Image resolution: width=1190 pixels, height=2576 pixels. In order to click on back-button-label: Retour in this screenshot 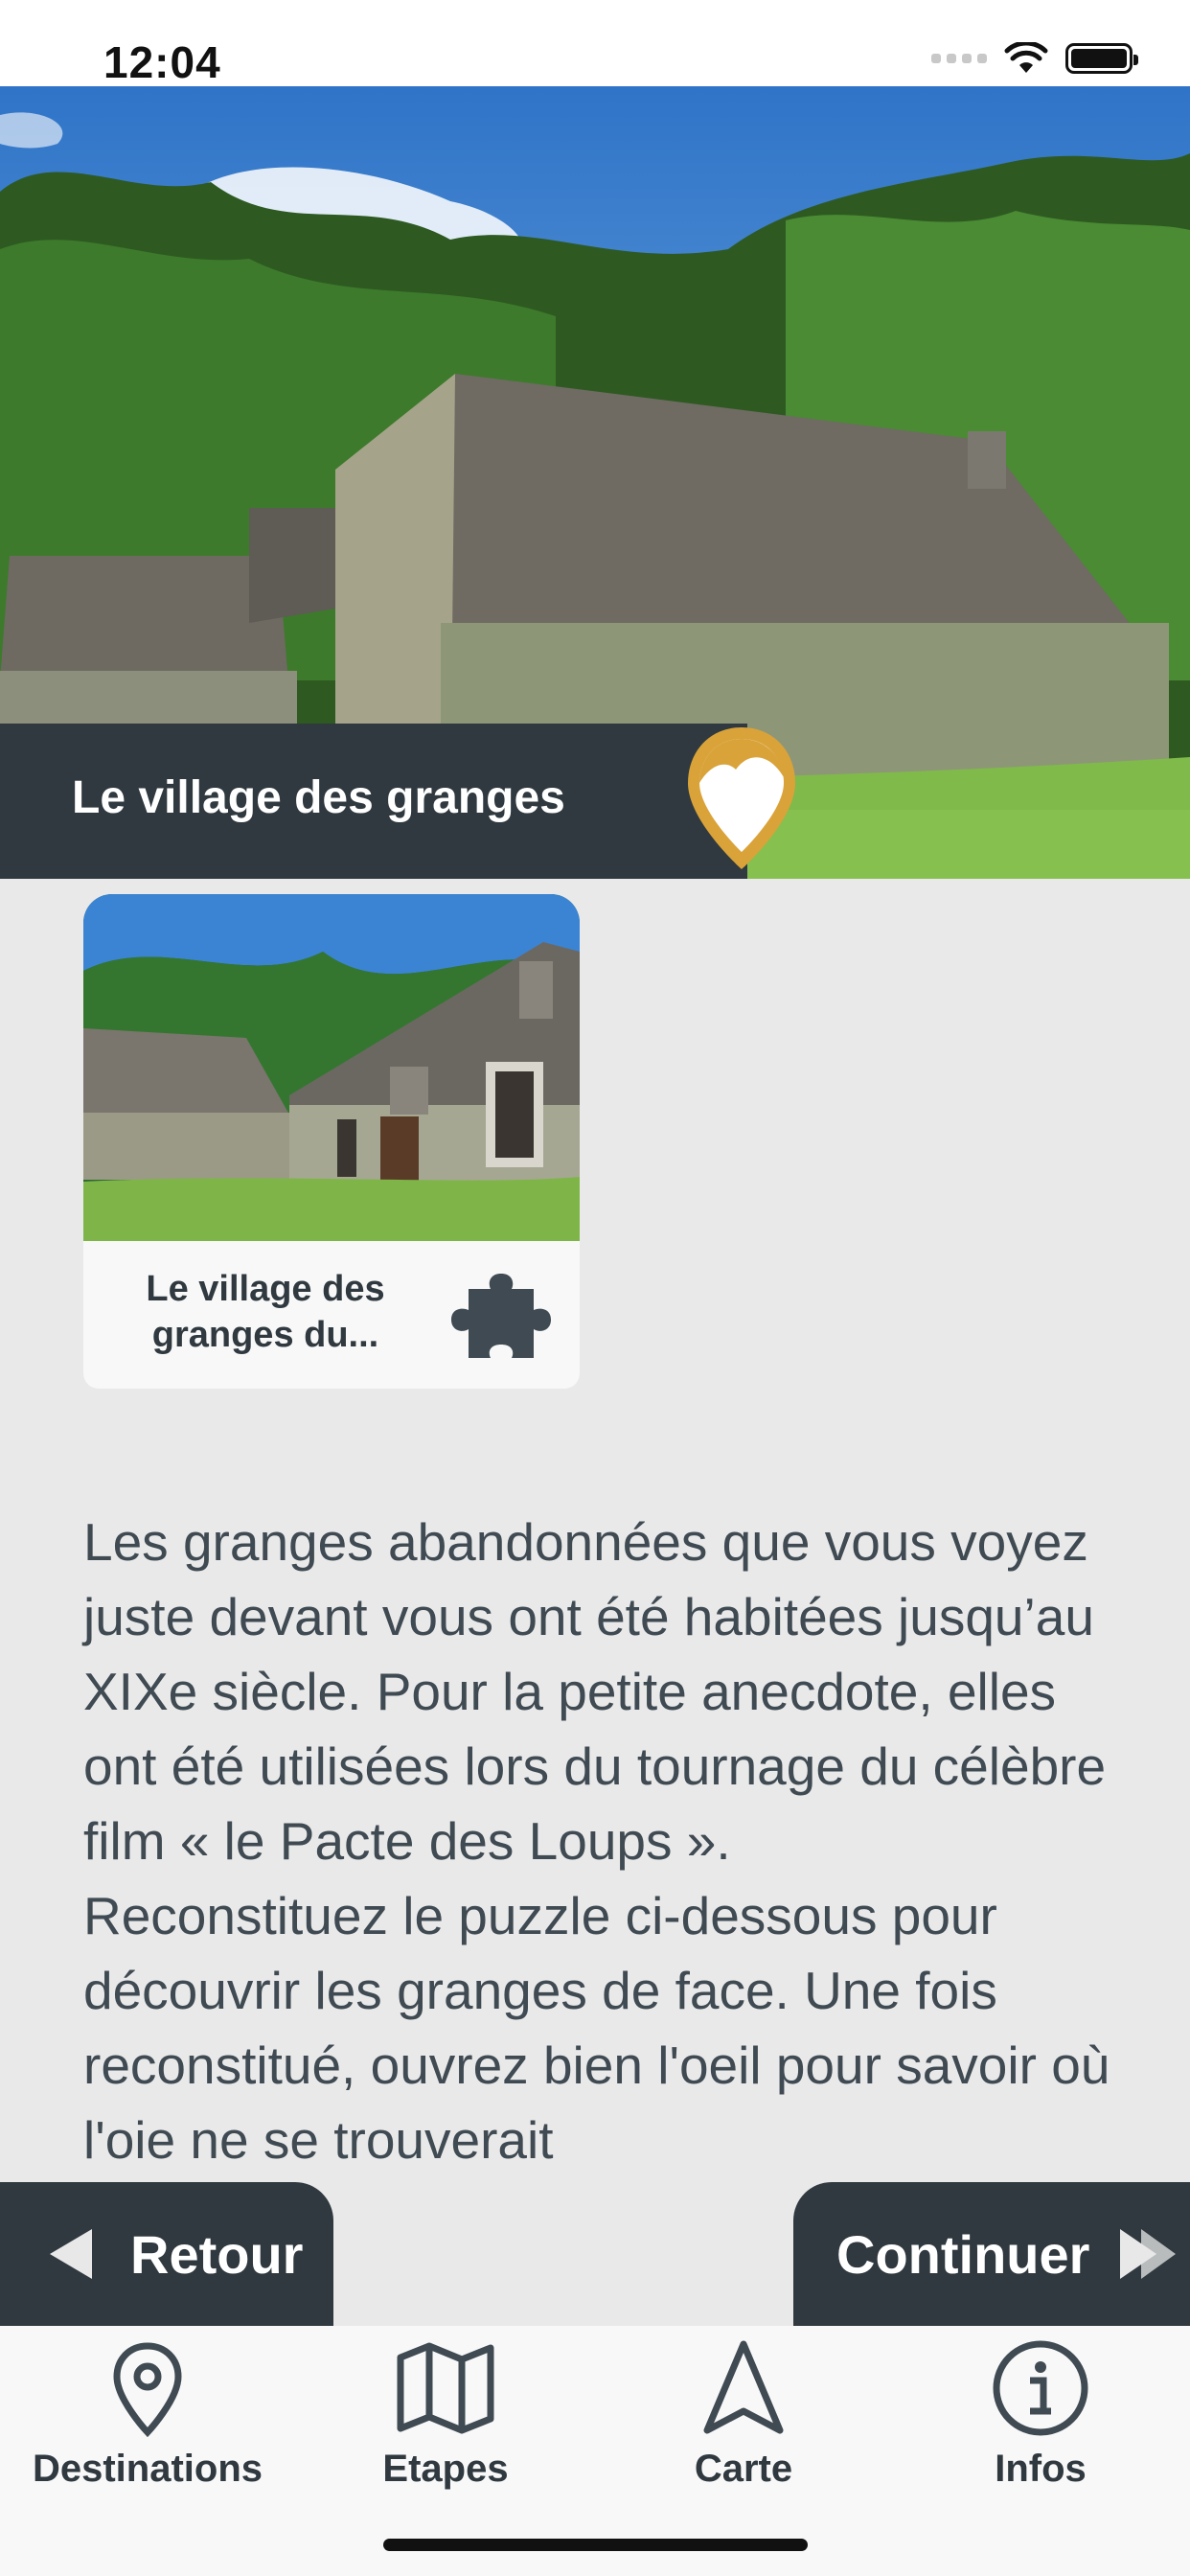, I will do `click(217, 2254)`.